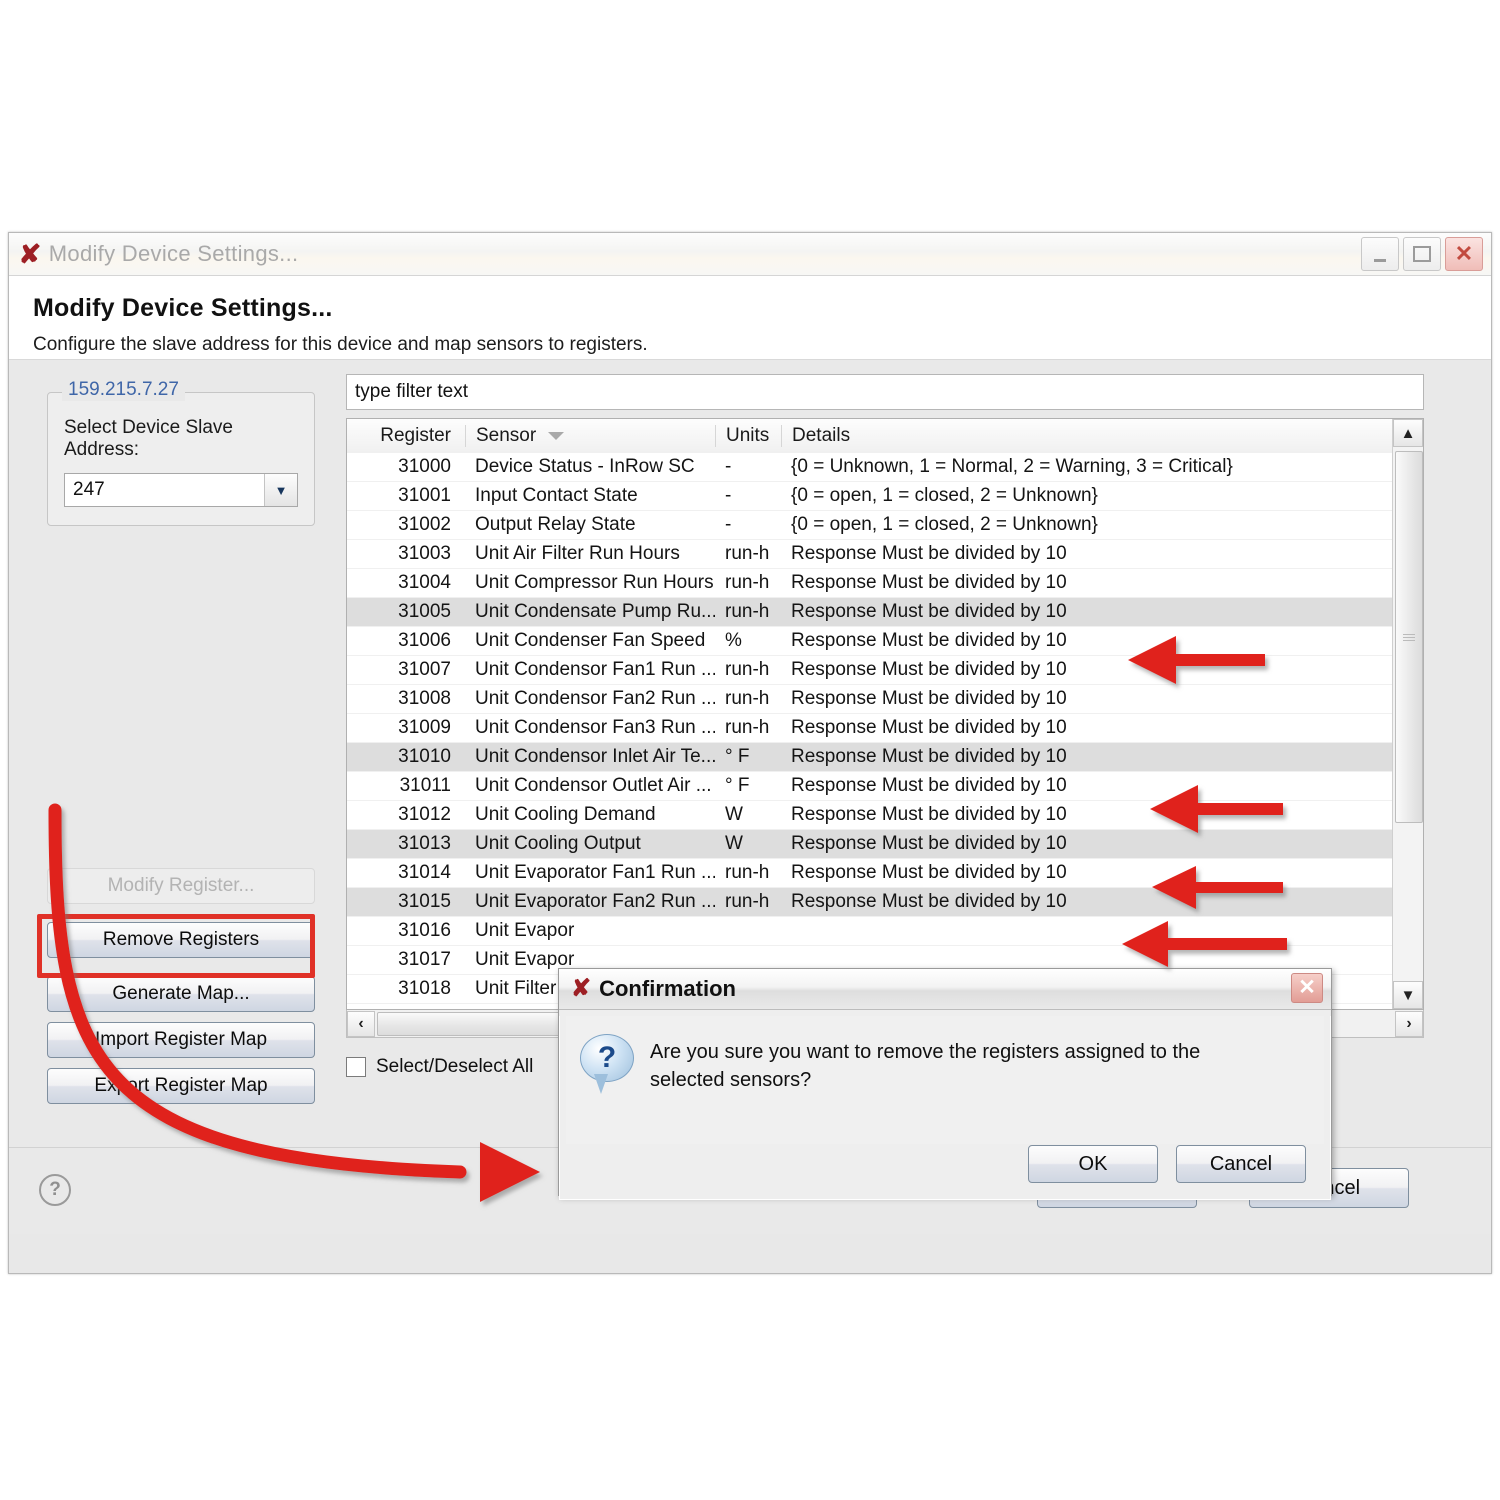 The width and height of the screenshot is (1500, 1500). I want to click on cell-register: 31018, so click(424, 988).